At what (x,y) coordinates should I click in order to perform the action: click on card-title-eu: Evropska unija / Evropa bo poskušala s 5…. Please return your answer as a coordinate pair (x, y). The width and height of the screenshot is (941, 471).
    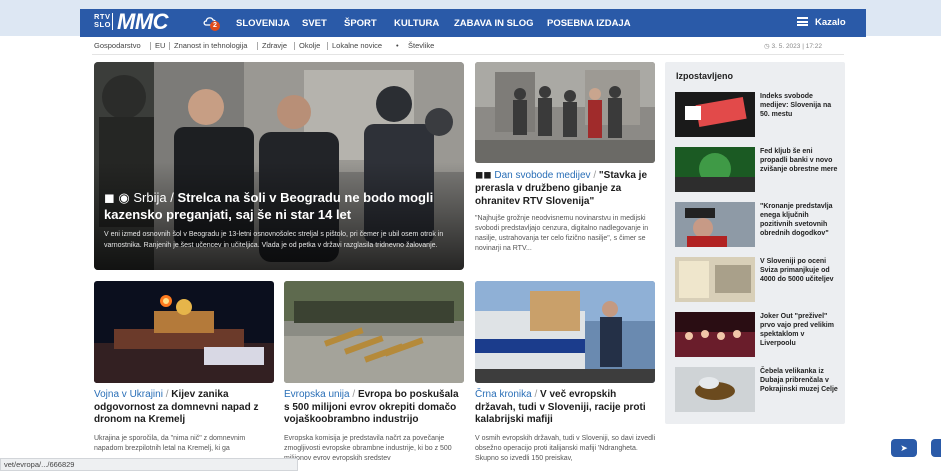
    Looking at the image, I should click on (375, 408).